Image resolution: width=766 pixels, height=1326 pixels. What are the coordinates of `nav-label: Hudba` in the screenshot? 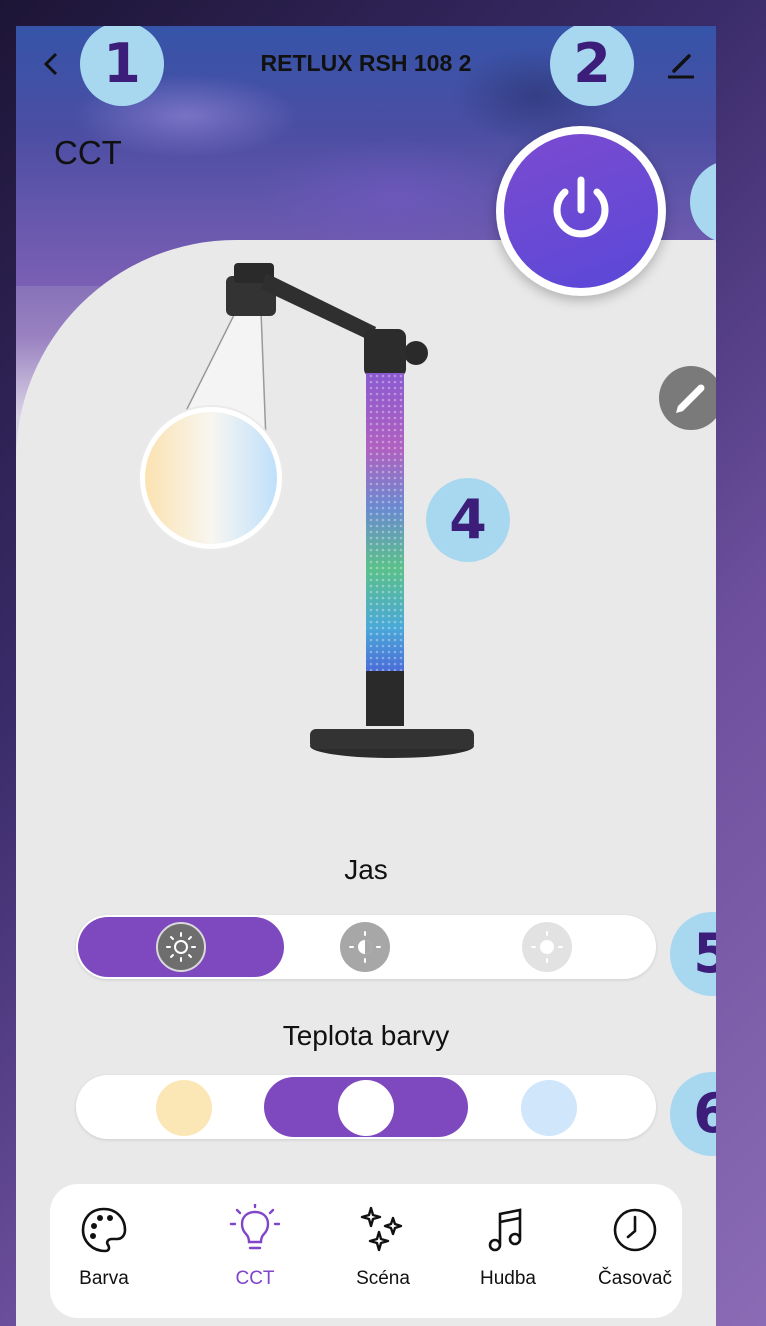 It's located at (508, 1278).